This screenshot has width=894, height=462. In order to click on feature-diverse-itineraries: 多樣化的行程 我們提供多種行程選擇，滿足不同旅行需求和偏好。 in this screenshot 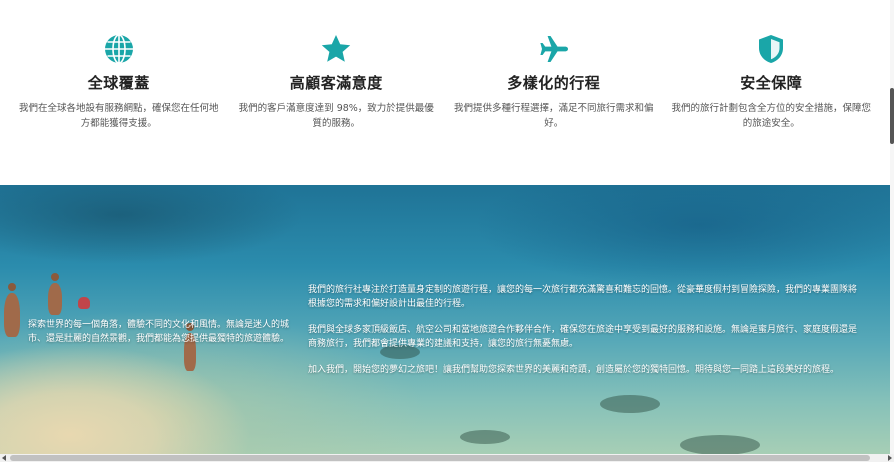, I will do `click(554, 81)`.